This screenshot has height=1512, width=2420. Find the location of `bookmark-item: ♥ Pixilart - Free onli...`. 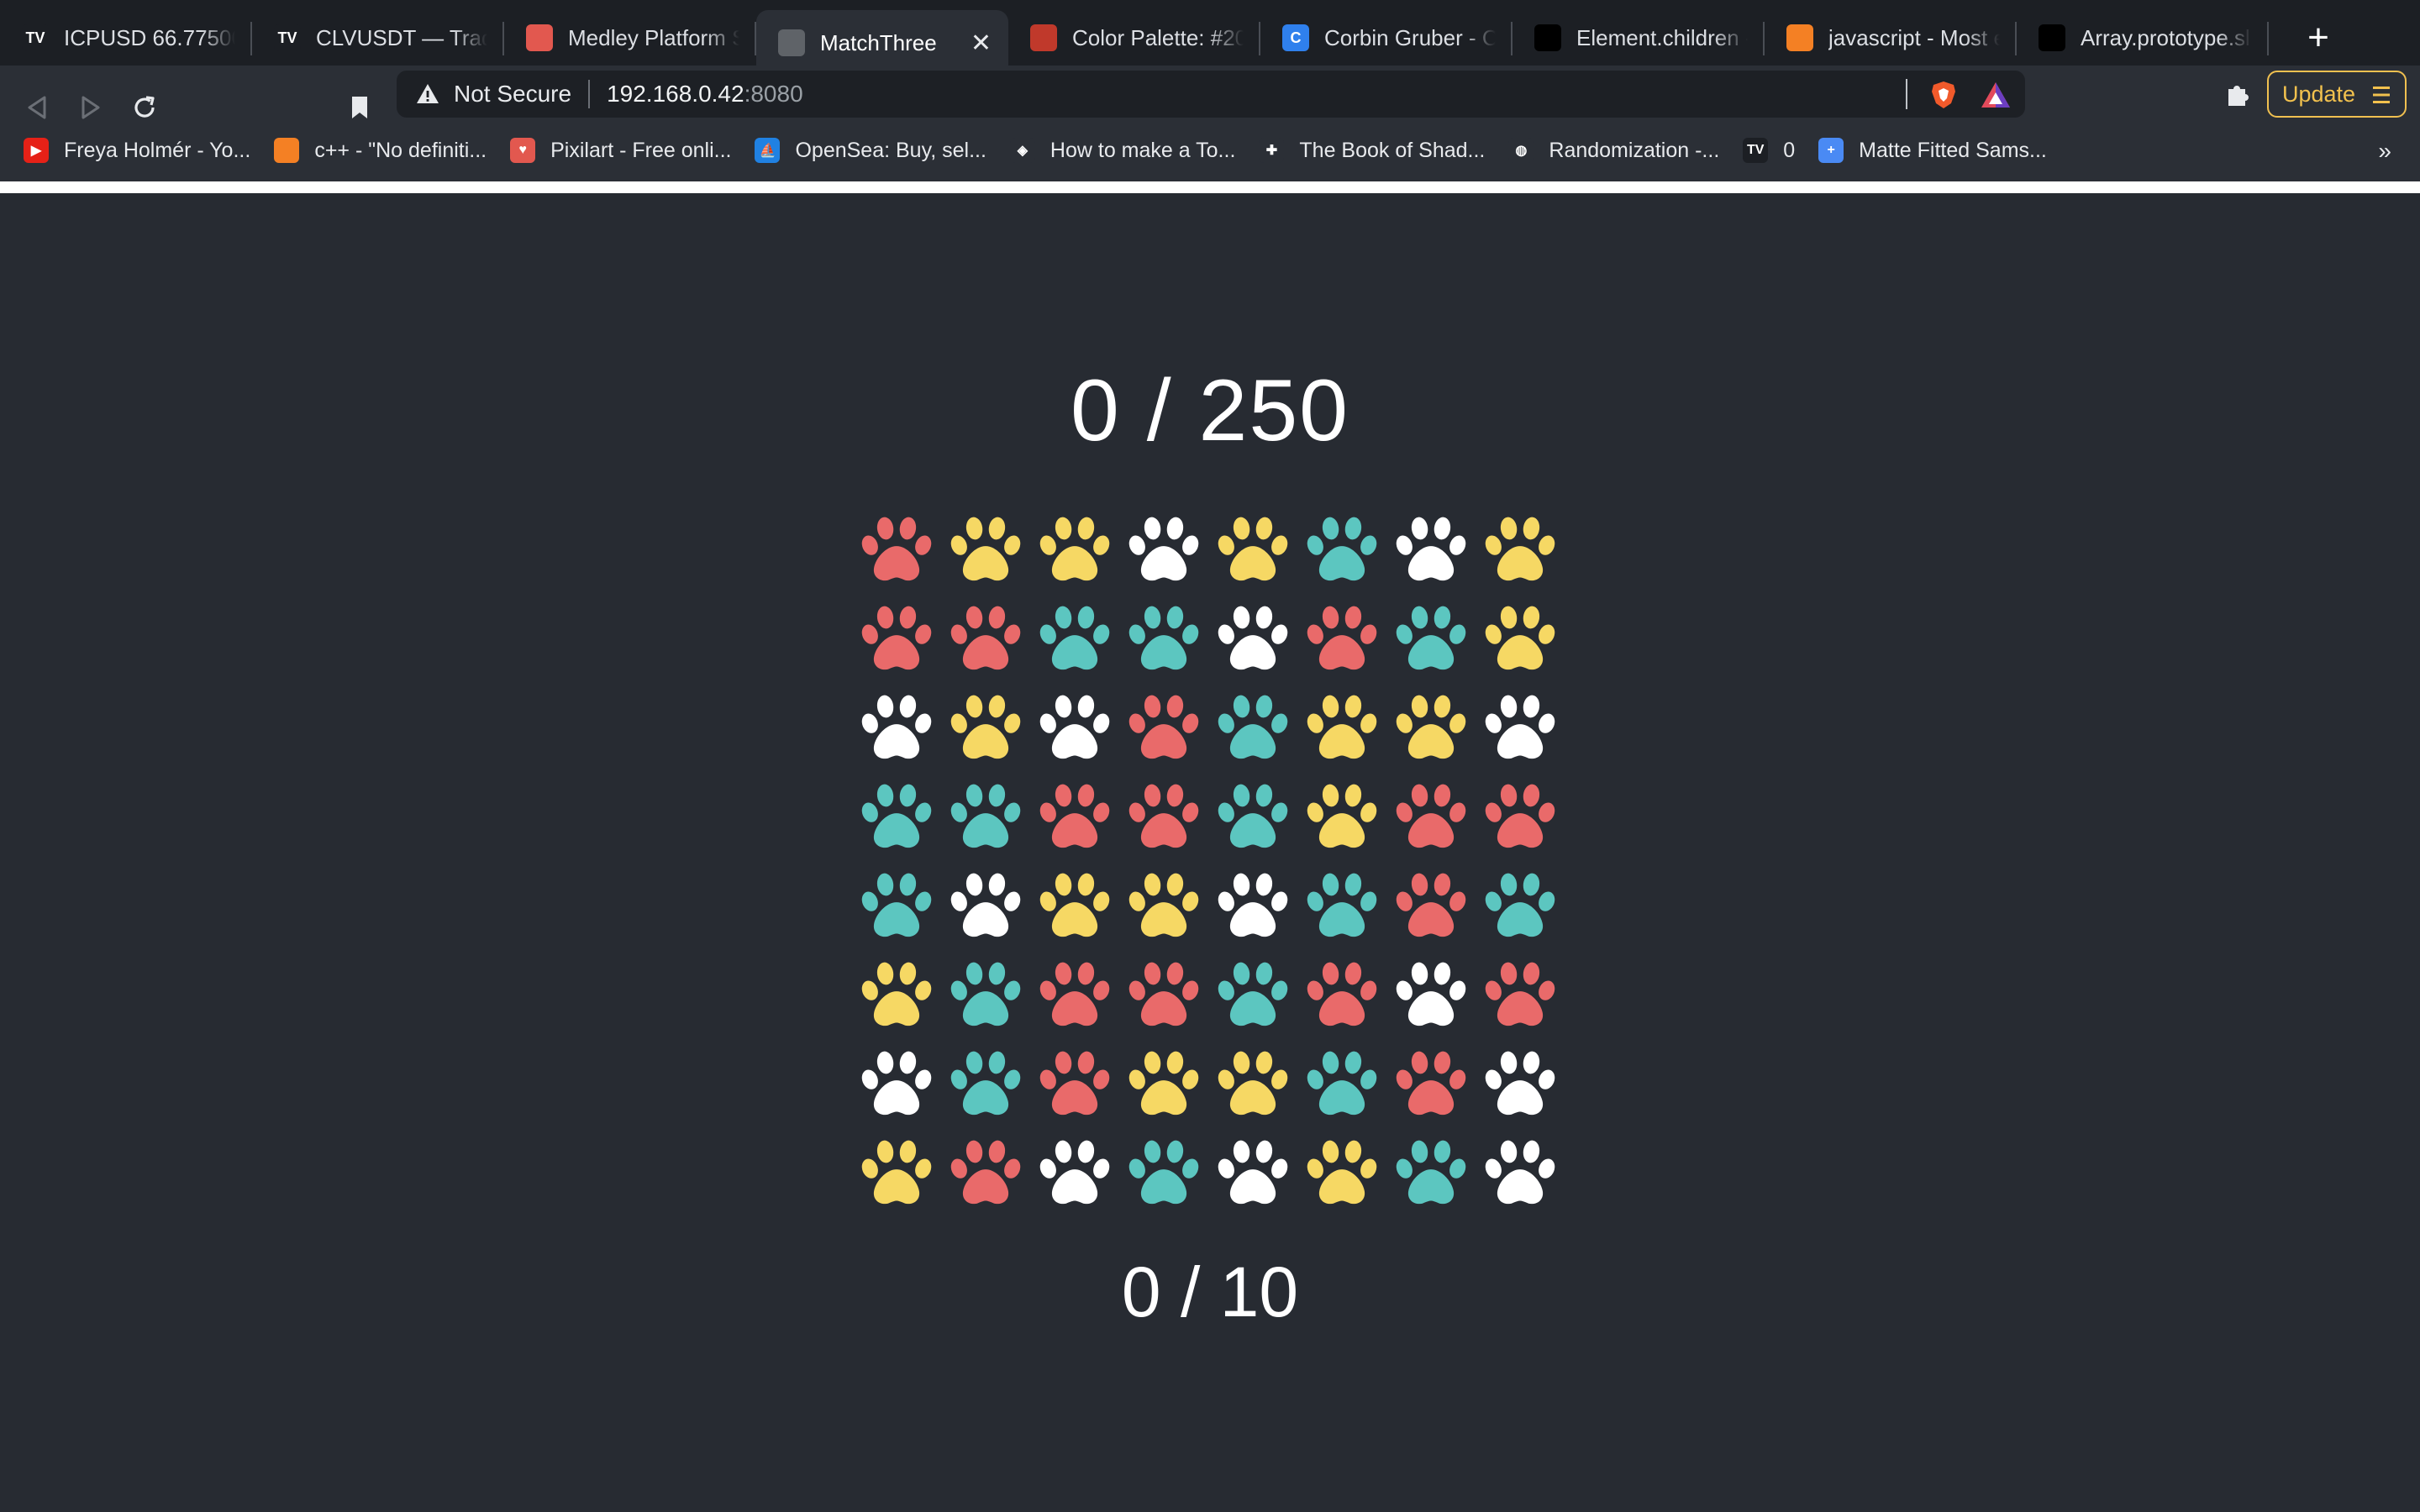

bookmark-item: ♥ Pixilart - Free onli... is located at coordinates (620, 150).